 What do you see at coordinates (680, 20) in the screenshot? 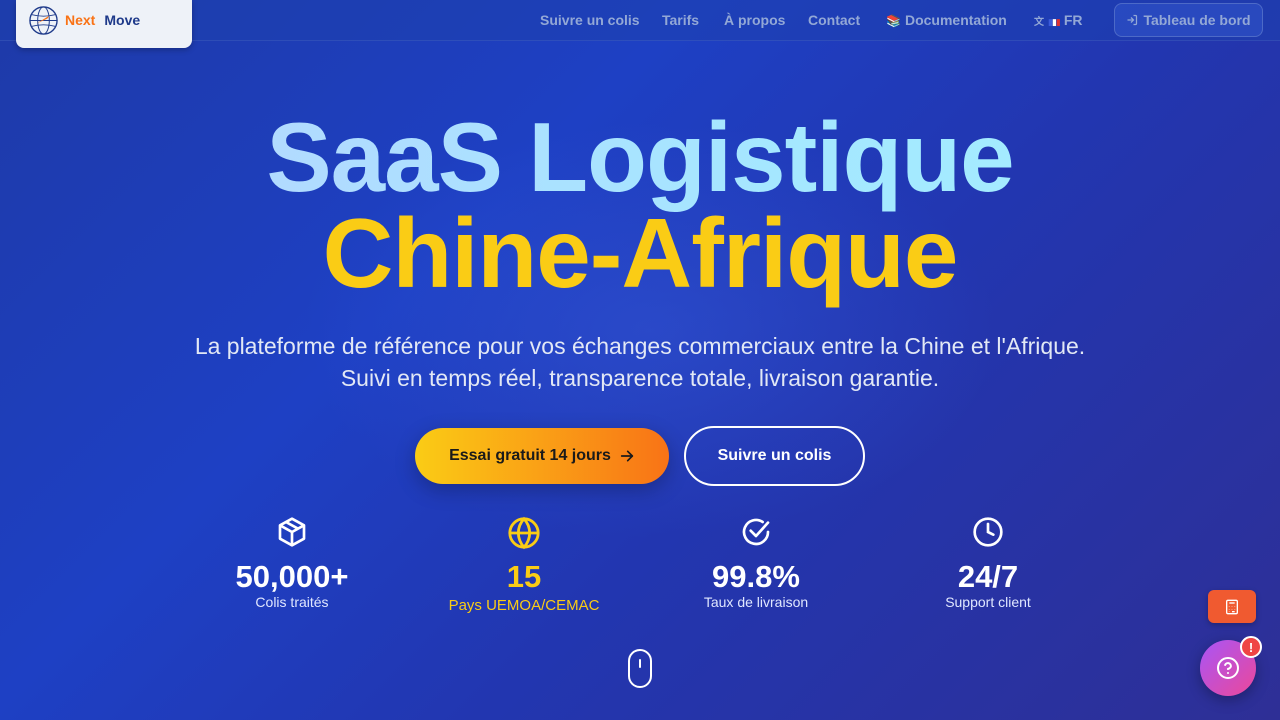
I see `nav-link-pricing: Tarifs` at bounding box center [680, 20].